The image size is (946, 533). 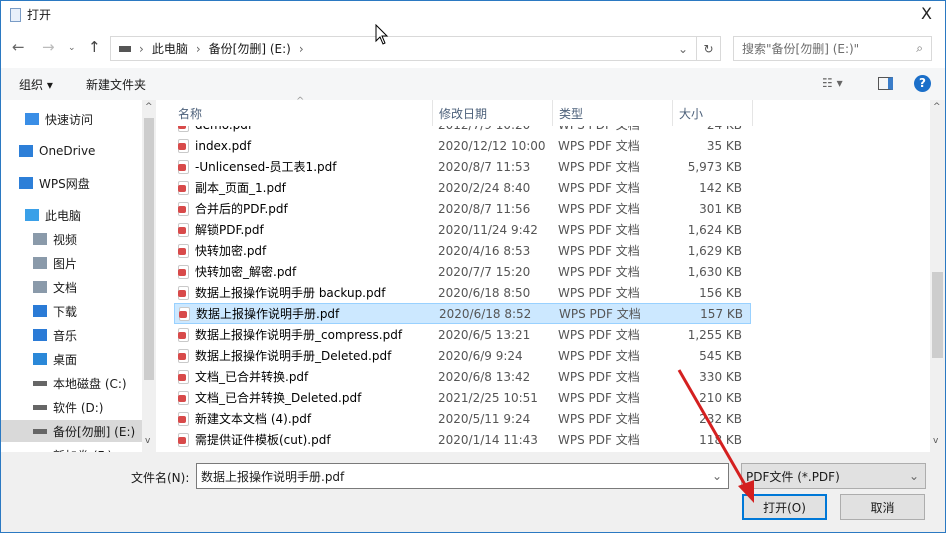 What do you see at coordinates (32, 119) in the screenshot?
I see `star-icon` at bounding box center [32, 119].